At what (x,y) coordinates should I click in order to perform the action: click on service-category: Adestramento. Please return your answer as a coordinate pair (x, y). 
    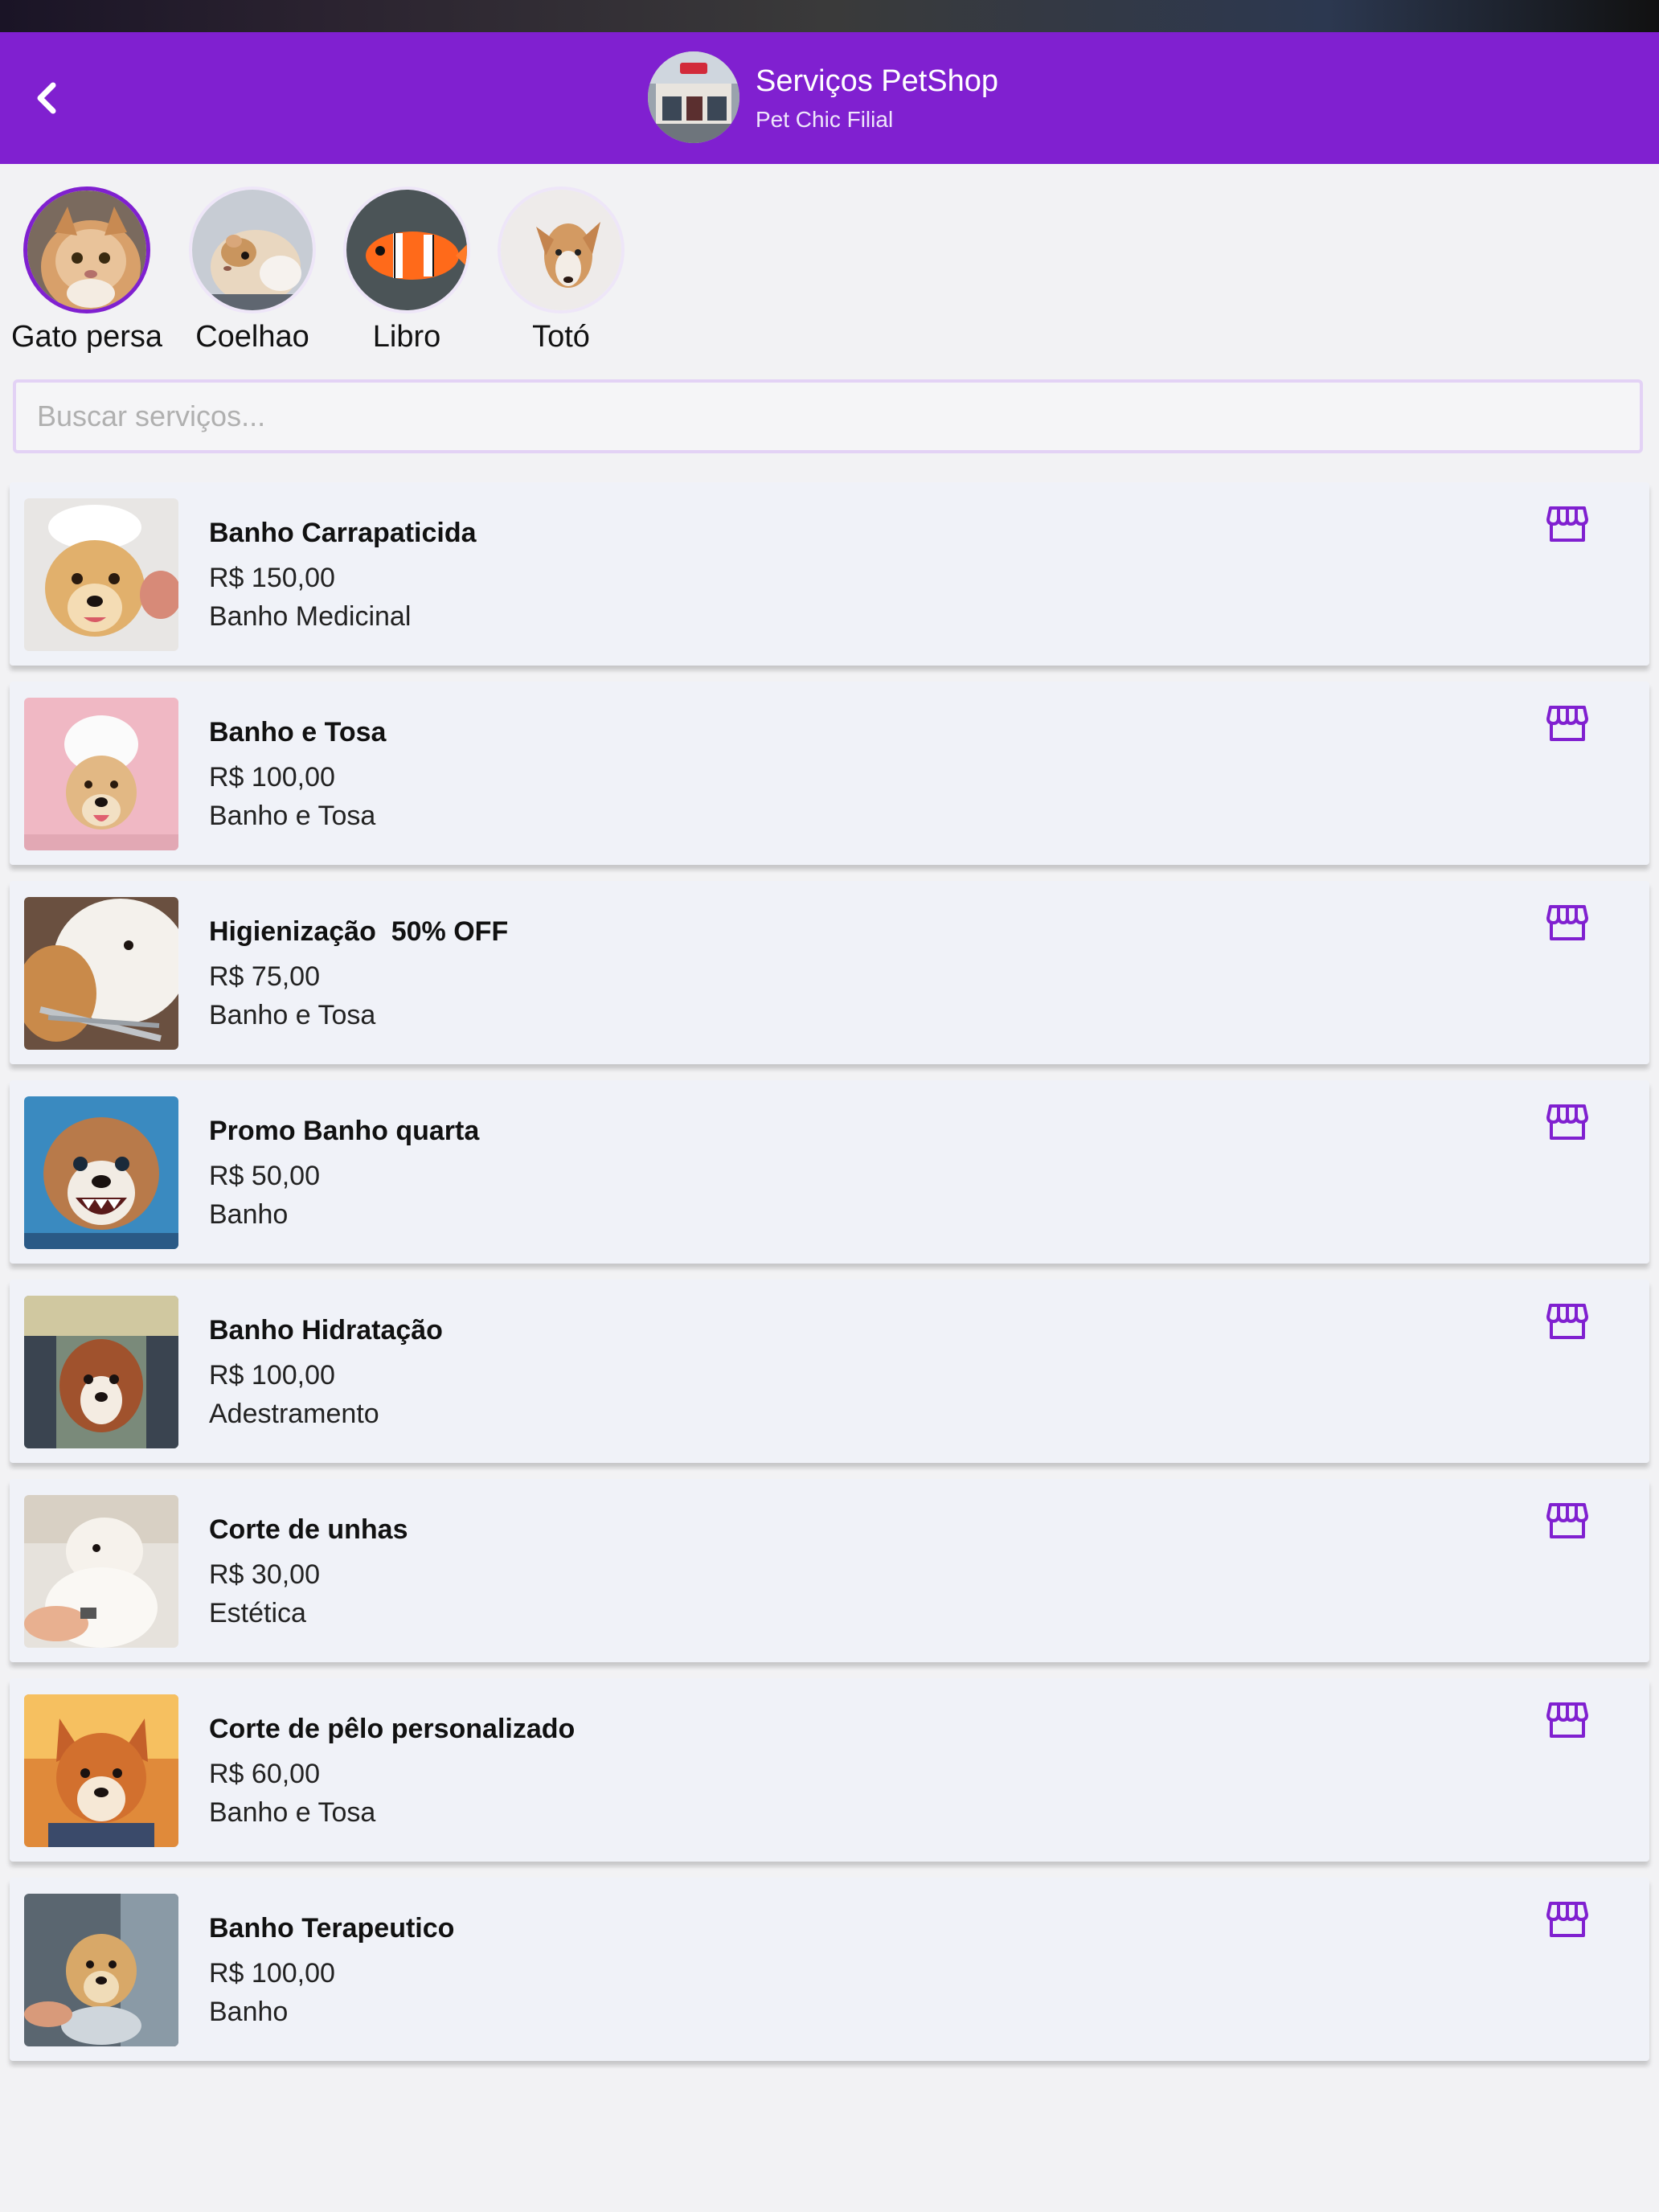
    Looking at the image, I should click on (294, 1414).